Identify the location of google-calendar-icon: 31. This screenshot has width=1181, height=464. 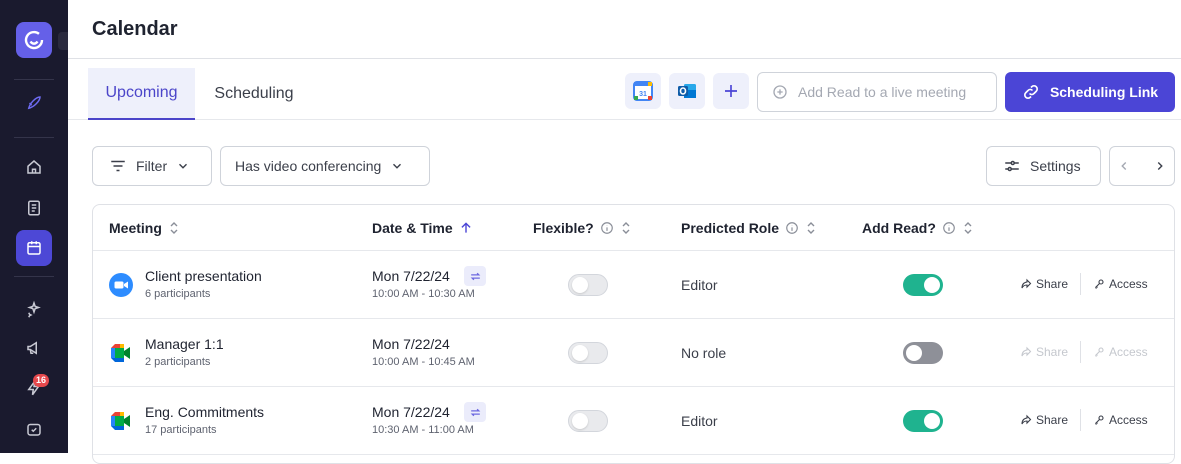
(643, 91).